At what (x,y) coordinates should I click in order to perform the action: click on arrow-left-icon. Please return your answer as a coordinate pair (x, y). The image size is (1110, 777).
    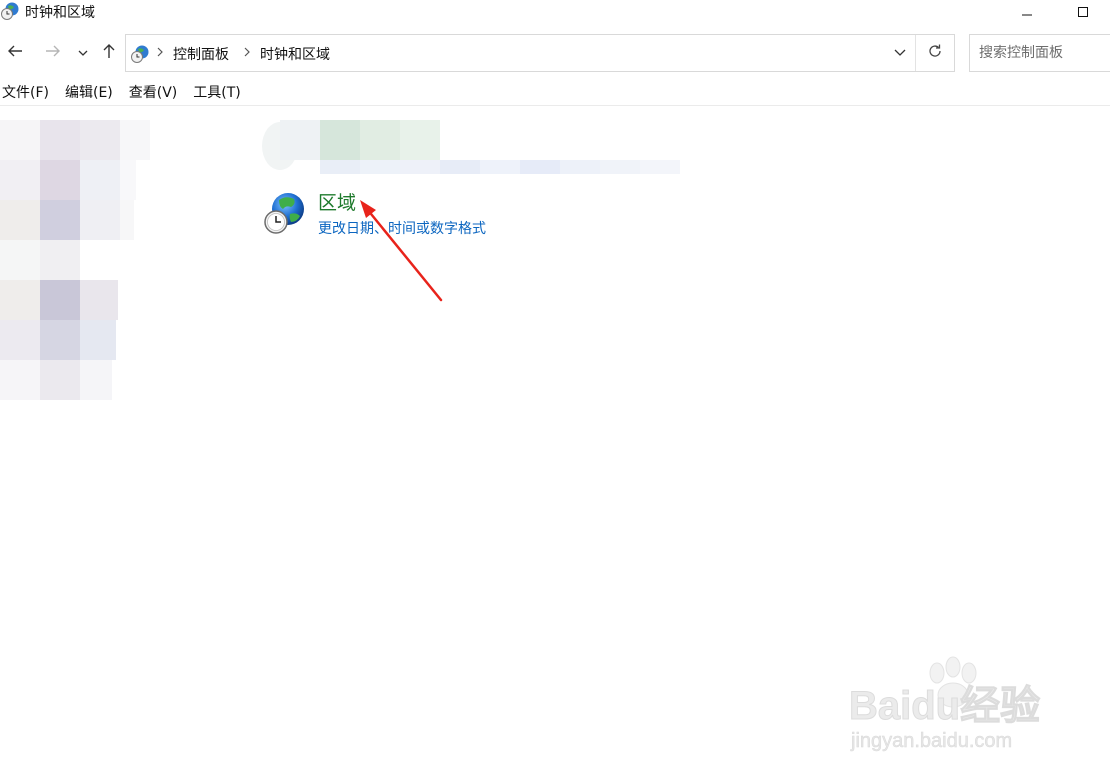
    Looking at the image, I should click on (15, 53).